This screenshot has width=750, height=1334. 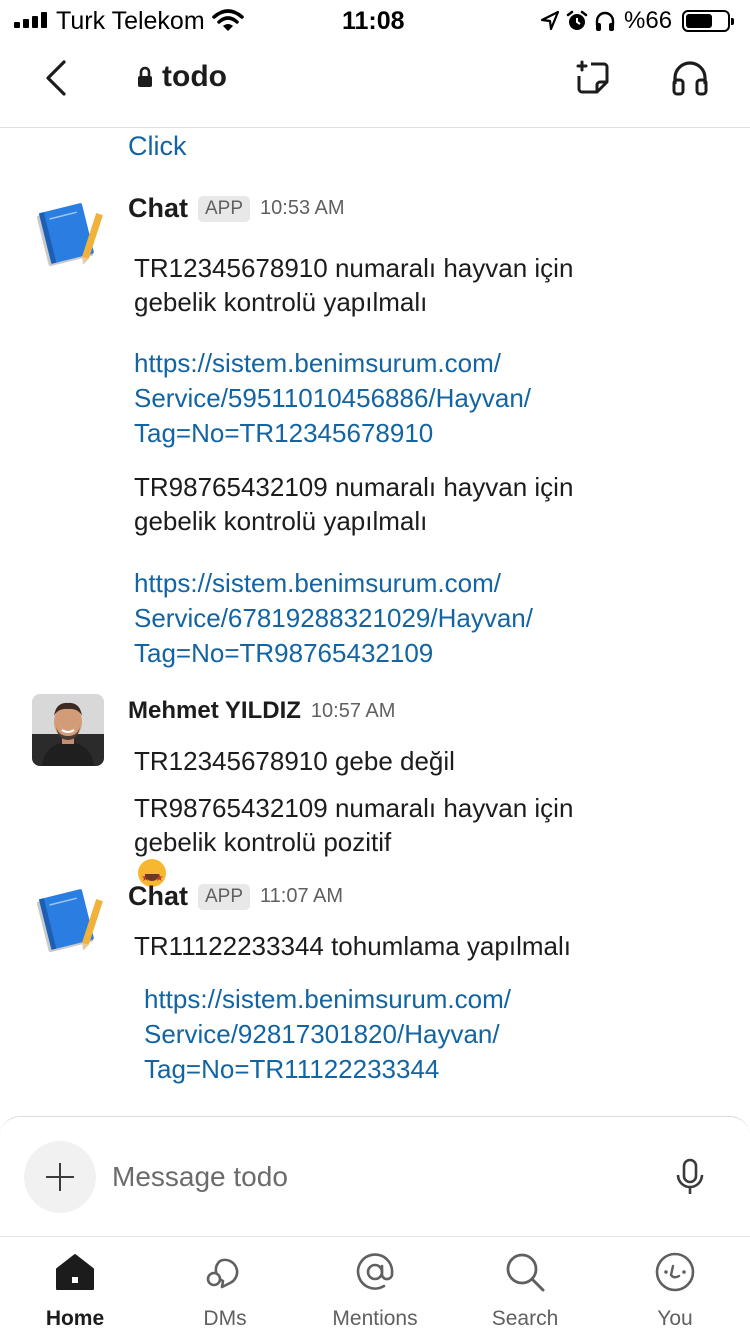 What do you see at coordinates (130, 21) in the screenshot?
I see `carrier-name: Turk Telekom` at bounding box center [130, 21].